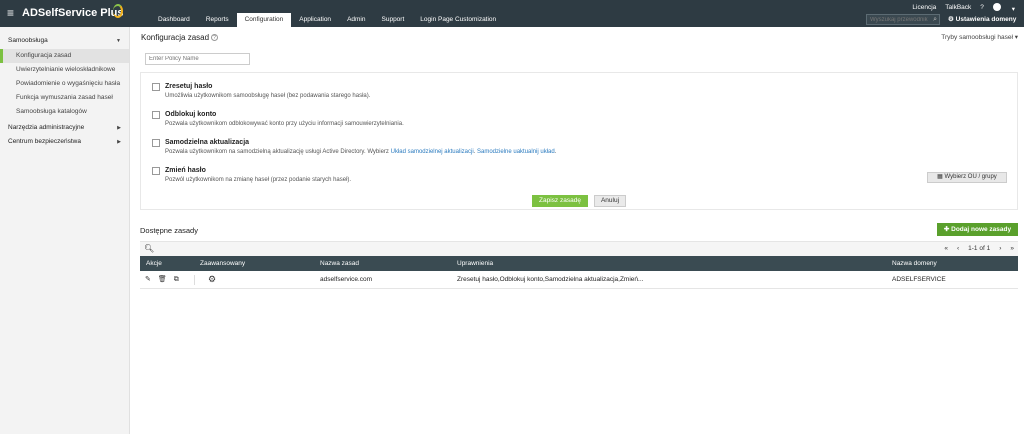 The height and width of the screenshot is (434, 1024). Describe the element at coordinates (940, 177) in the screenshot. I see `folder-icon: ▦` at that location.